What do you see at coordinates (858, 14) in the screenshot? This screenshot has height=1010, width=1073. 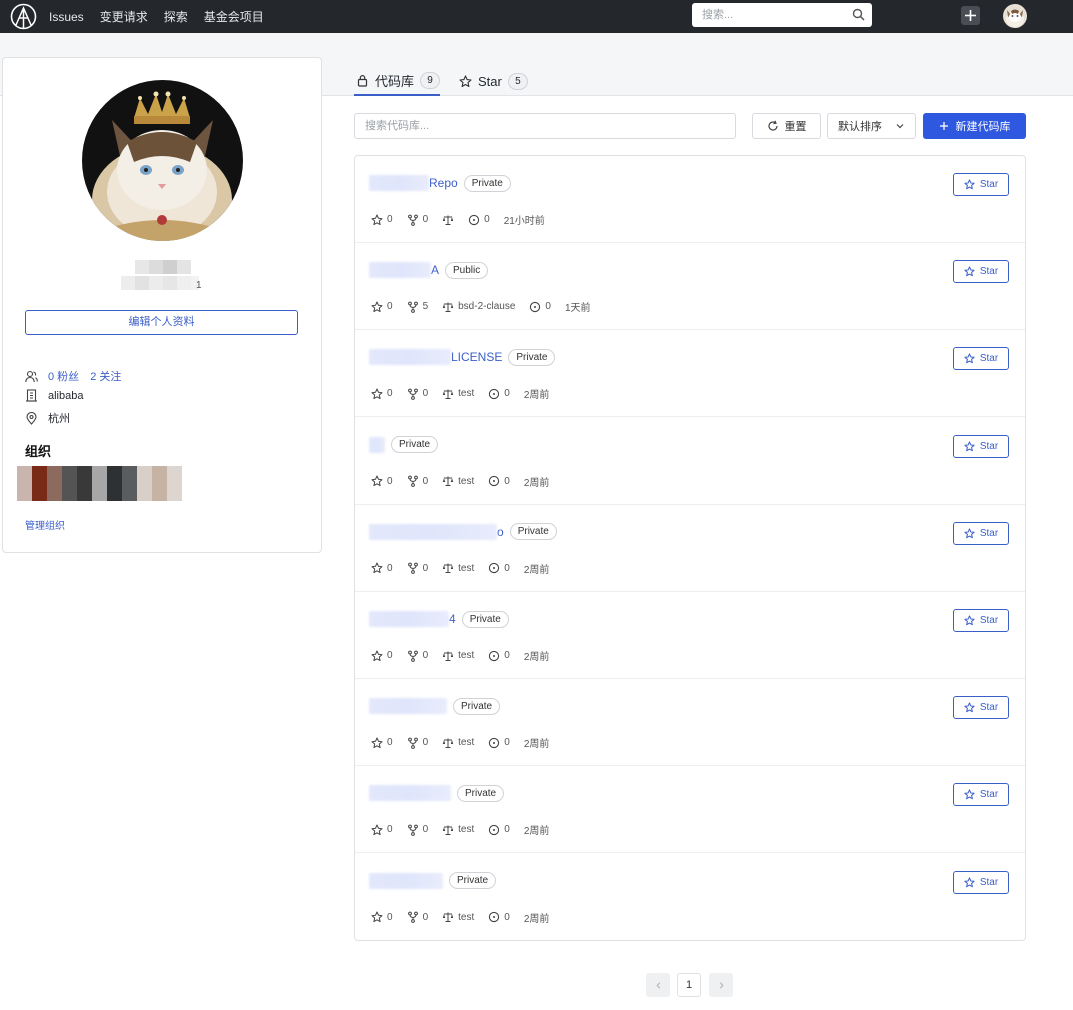 I see `search-icon` at bounding box center [858, 14].